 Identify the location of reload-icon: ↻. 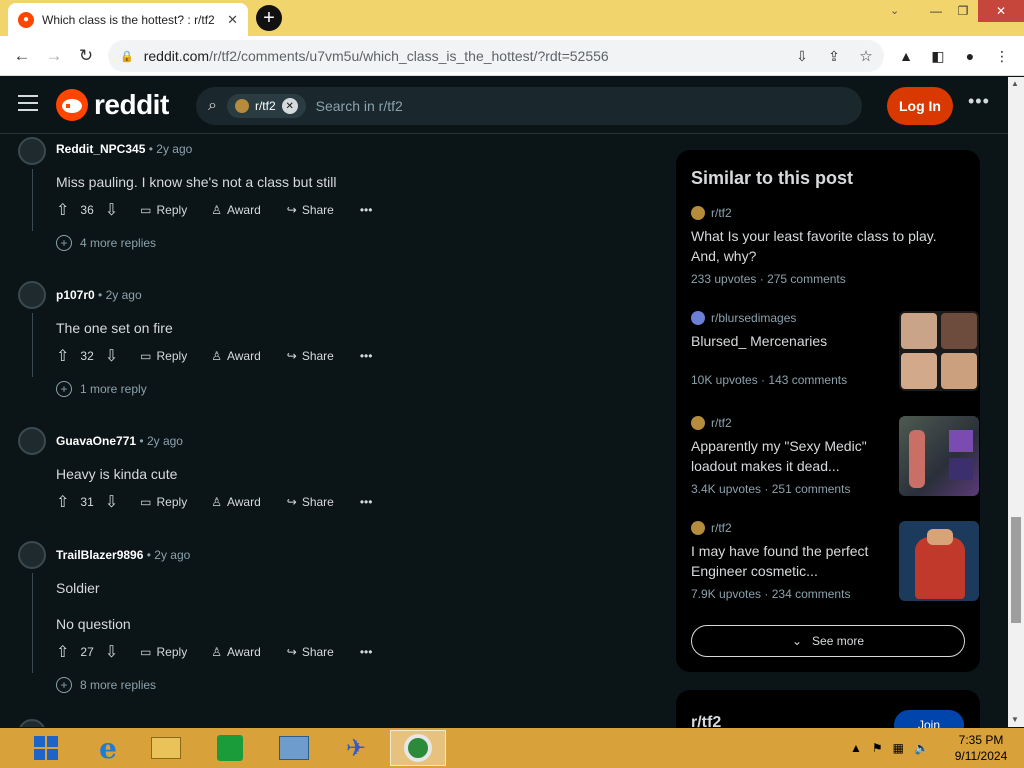
(86, 56).